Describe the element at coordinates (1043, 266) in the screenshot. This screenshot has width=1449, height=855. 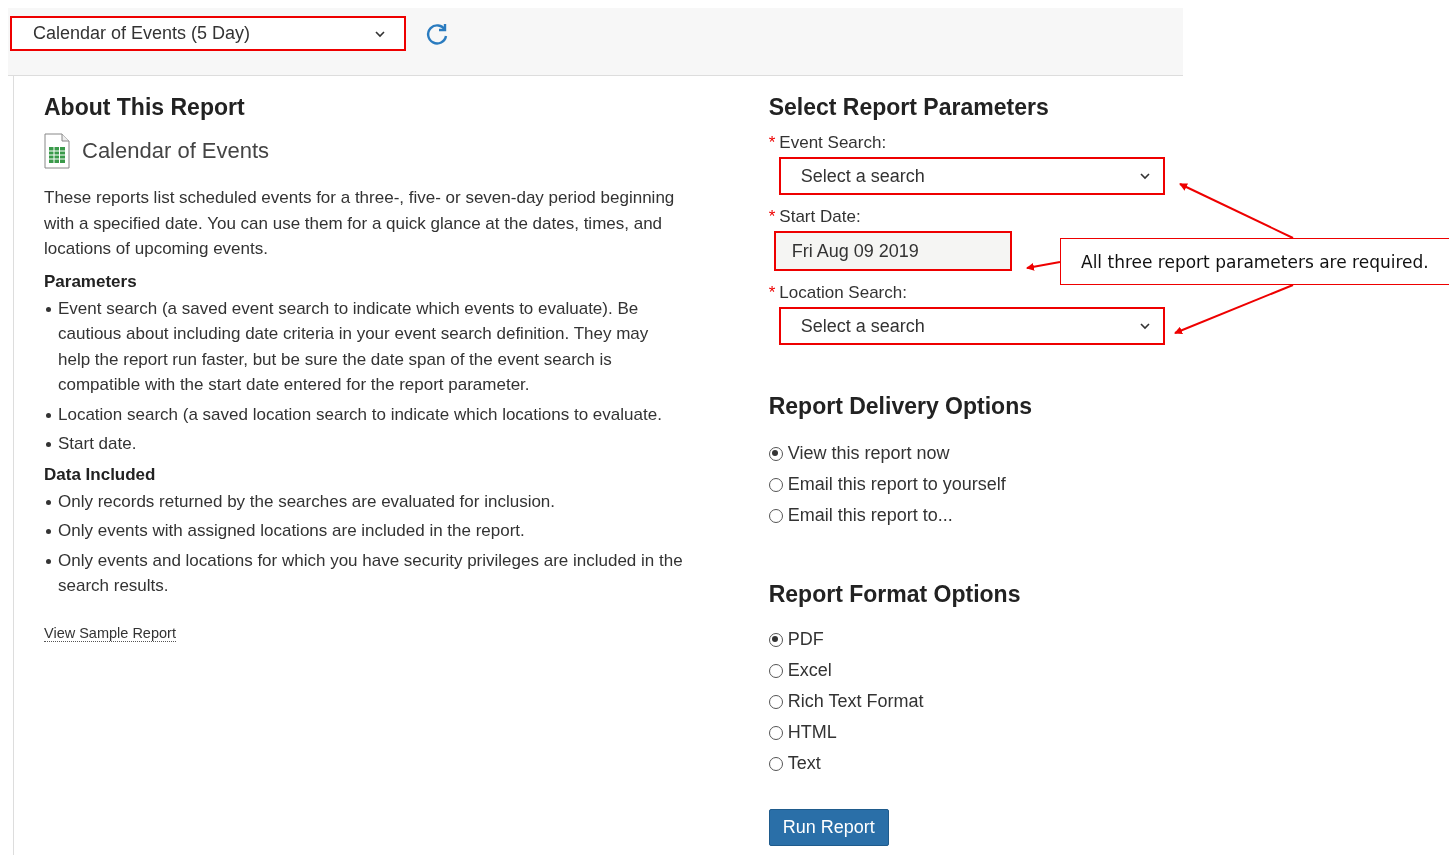
I see `arrow` at that location.